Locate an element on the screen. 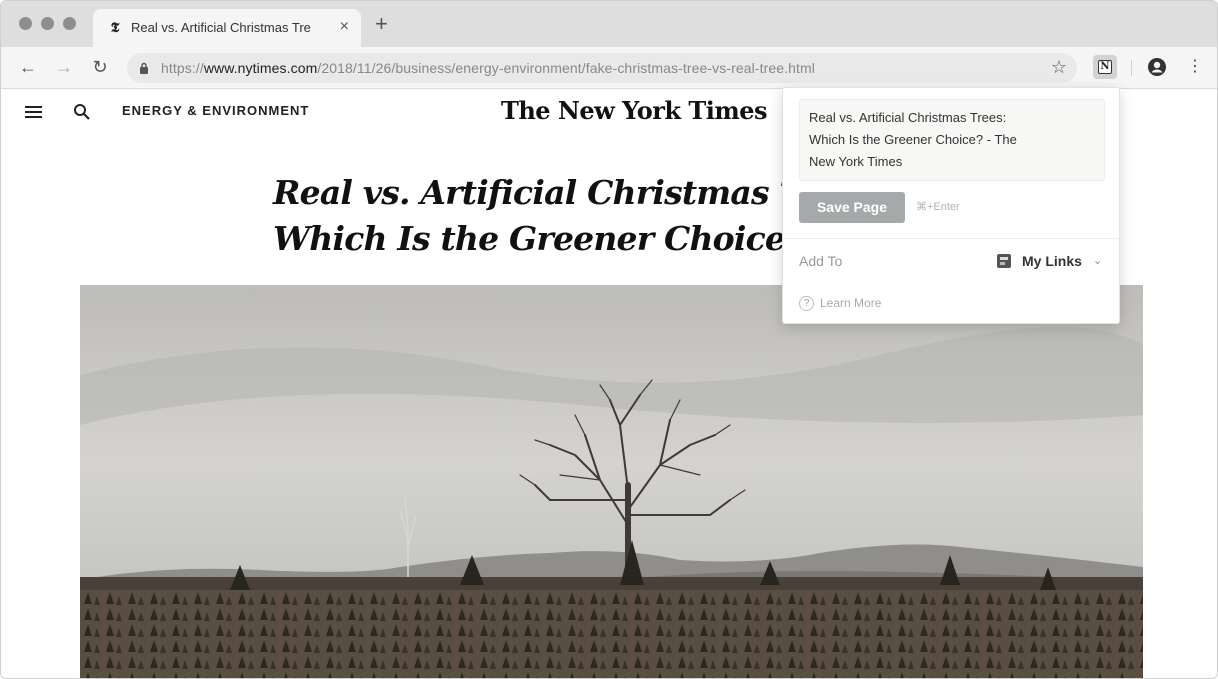 This screenshot has width=1218, height=679. reload-icon: ↻ is located at coordinates (100, 67).